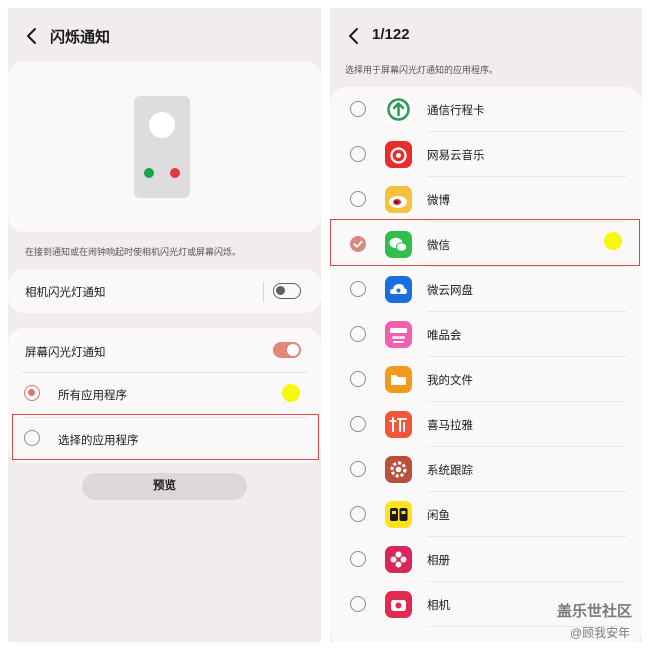 This screenshot has width=650, height=650. What do you see at coordinates (486, 469) in the screenshot?
I see `app-row-system-trace: 系统跟踪` at bounding box center [486, 469].